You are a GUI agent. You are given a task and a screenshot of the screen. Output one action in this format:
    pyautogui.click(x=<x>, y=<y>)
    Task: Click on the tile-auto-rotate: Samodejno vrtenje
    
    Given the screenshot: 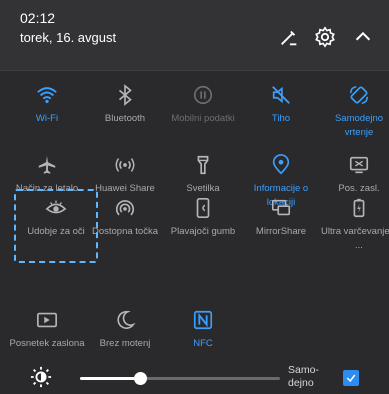 What is the action you would take?
    pyautogui.click(x=354, y=110)
    